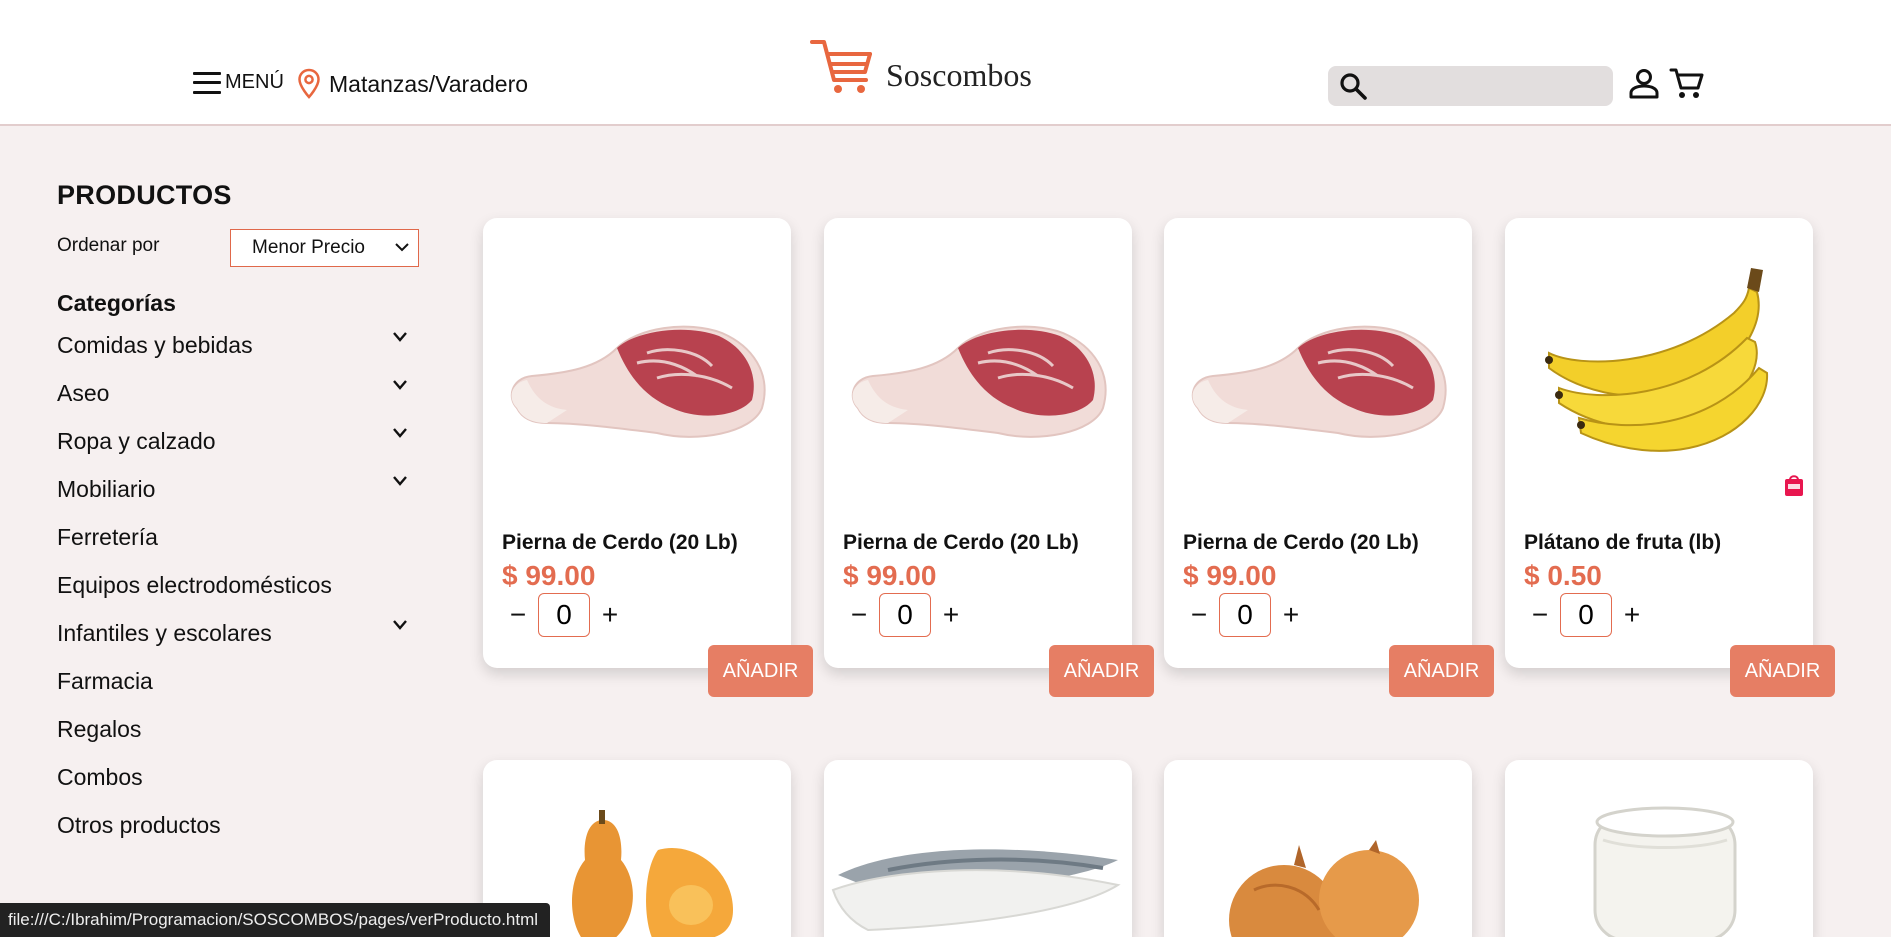 This screenshot has height=937, width=1891. Describe the element at coordinates (1494, 86) in the screenshot. I see `search-input` at that location.